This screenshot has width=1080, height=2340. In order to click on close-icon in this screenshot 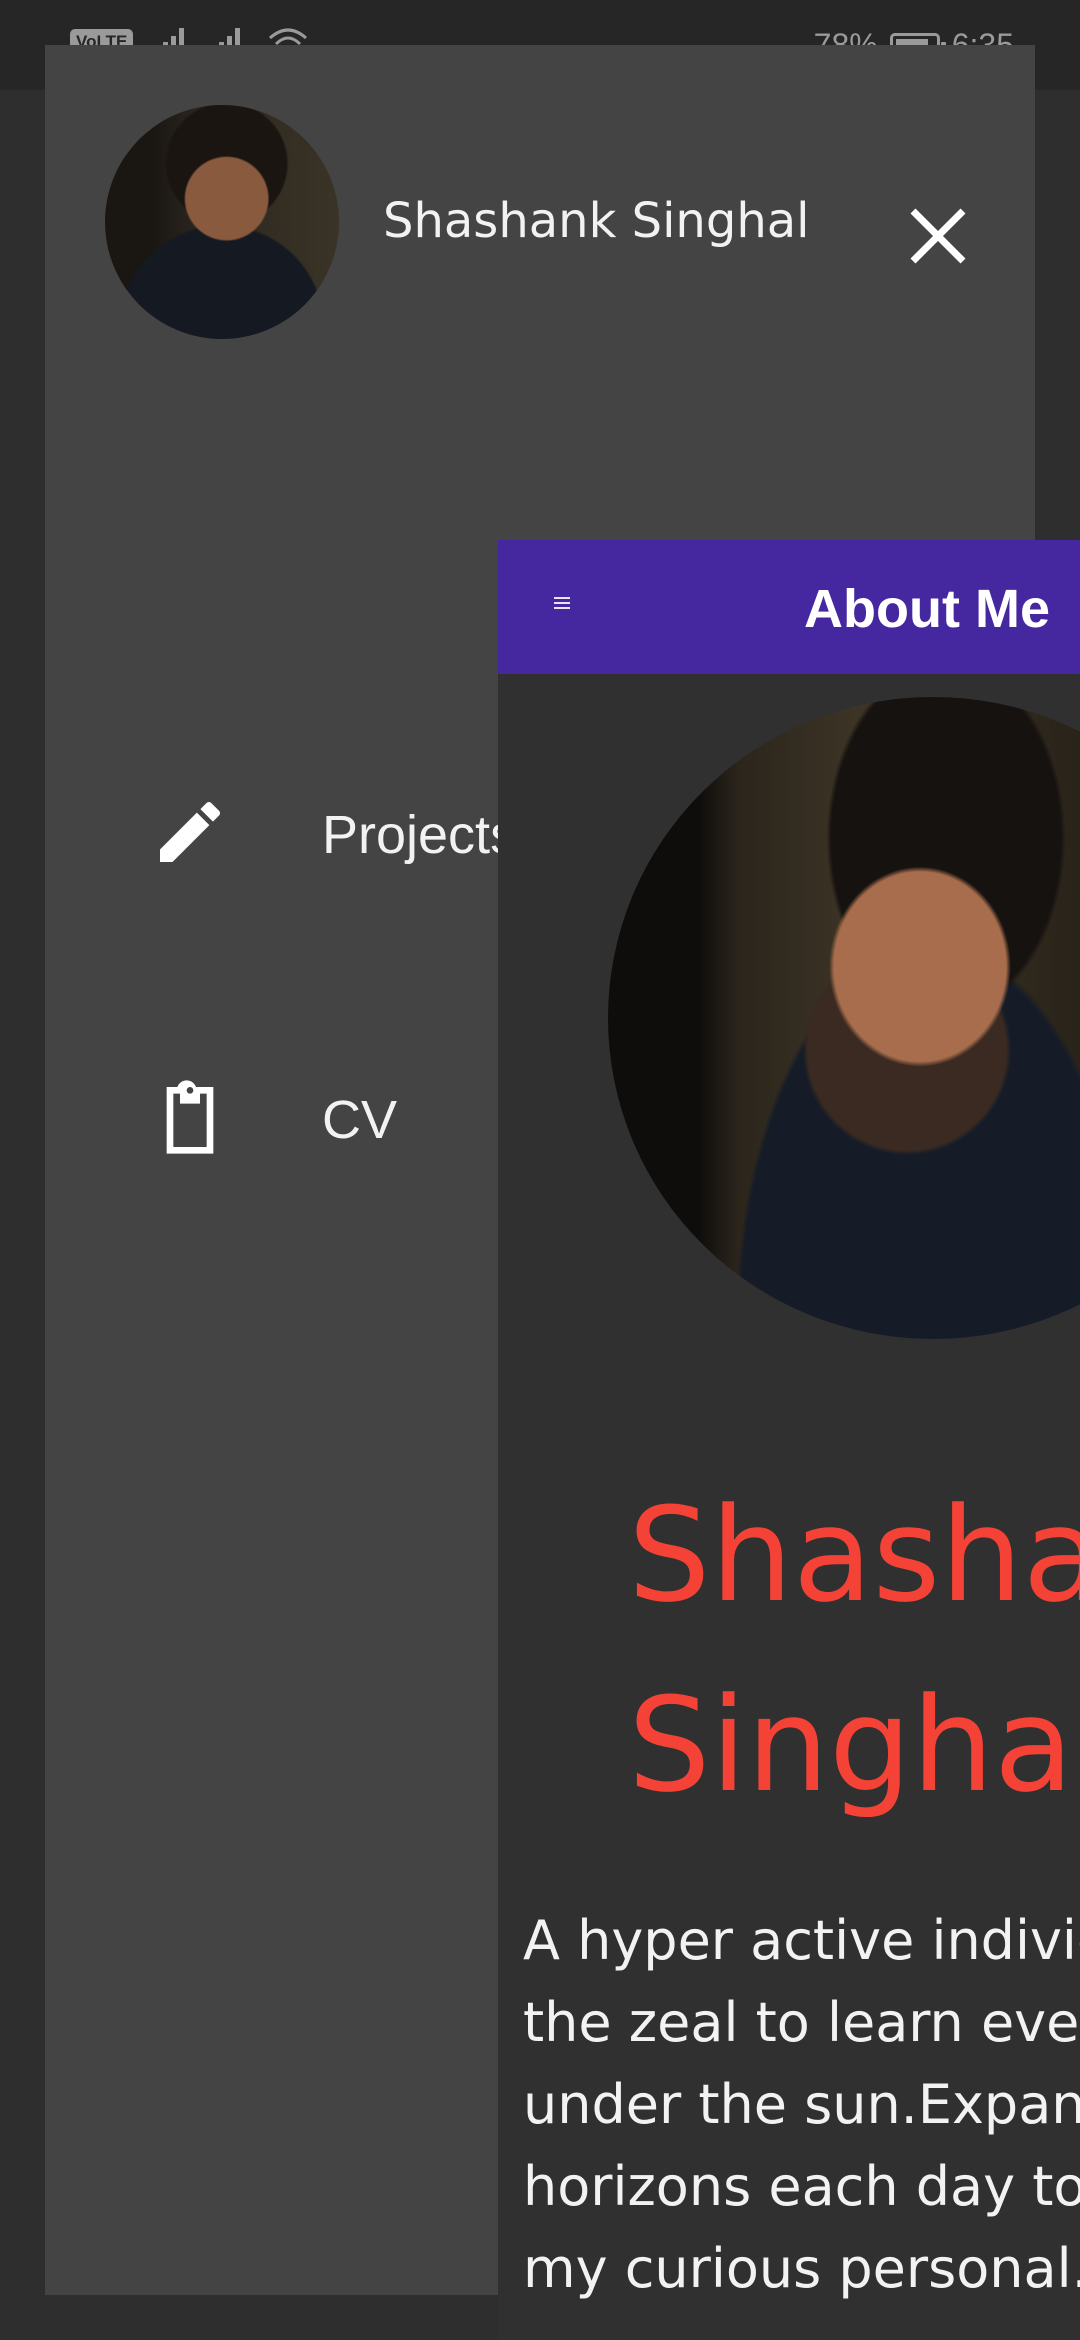, I will do `click(938, 236)`.